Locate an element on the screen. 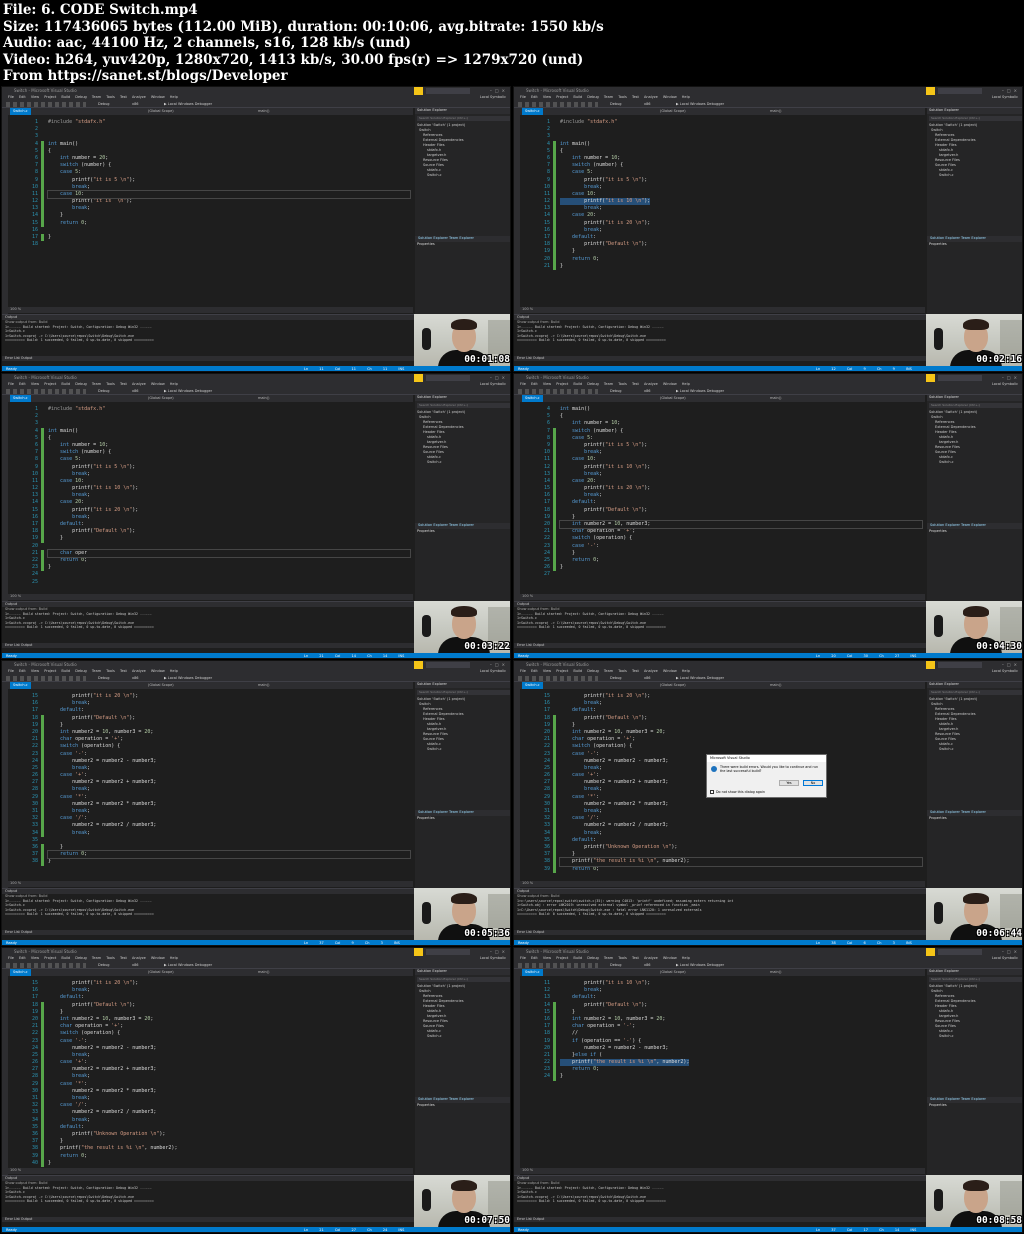 Image resolution: width=1024 pixels, height=1234 pixels. tab-switch-c: Switch.c is located at coordinates (532, 398).